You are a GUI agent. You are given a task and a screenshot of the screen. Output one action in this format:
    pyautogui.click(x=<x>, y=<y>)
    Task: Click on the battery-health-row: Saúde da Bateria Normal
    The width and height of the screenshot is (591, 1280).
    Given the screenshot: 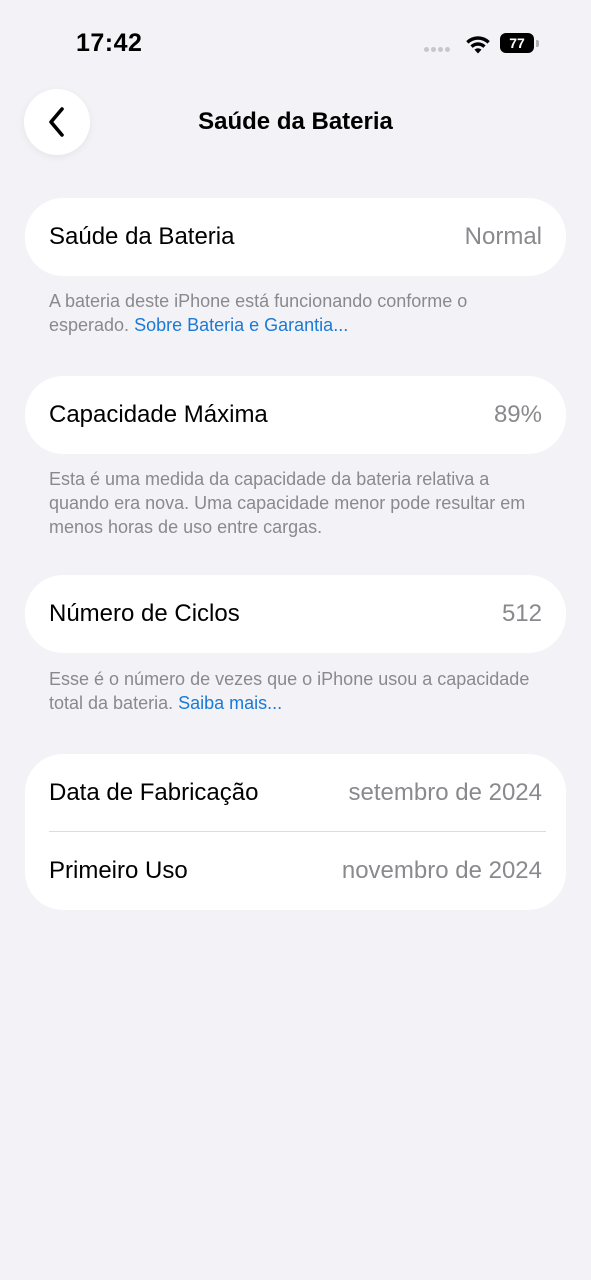 What is the action you would take?
    pyautogui.click(x=295, y=237)
    